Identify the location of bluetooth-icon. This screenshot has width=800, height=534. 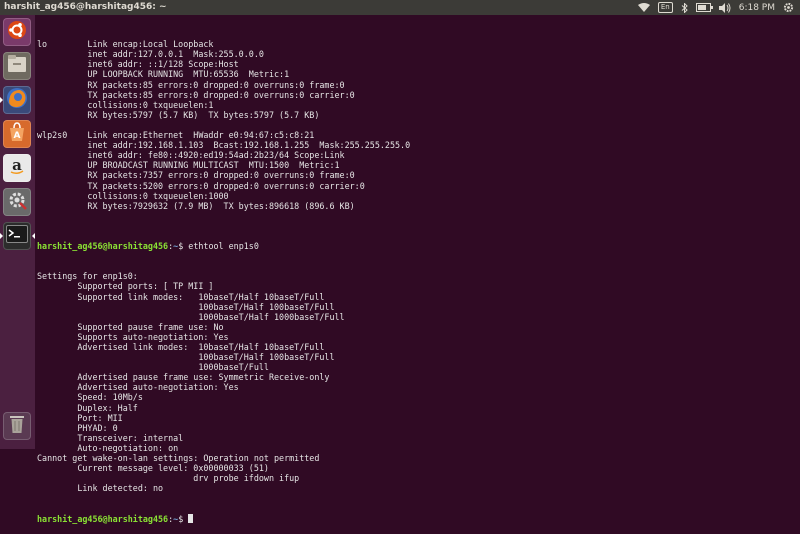
(684, 7).